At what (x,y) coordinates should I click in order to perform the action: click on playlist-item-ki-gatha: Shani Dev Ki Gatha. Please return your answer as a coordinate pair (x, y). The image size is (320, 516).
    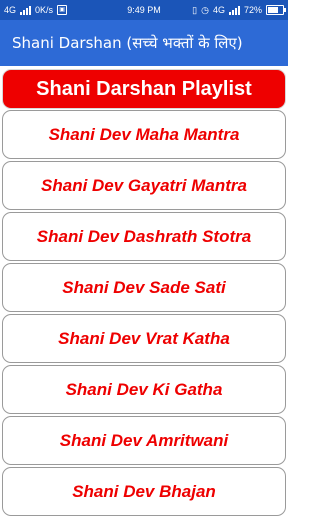
    Looking at the image, I should click on (144, 389).